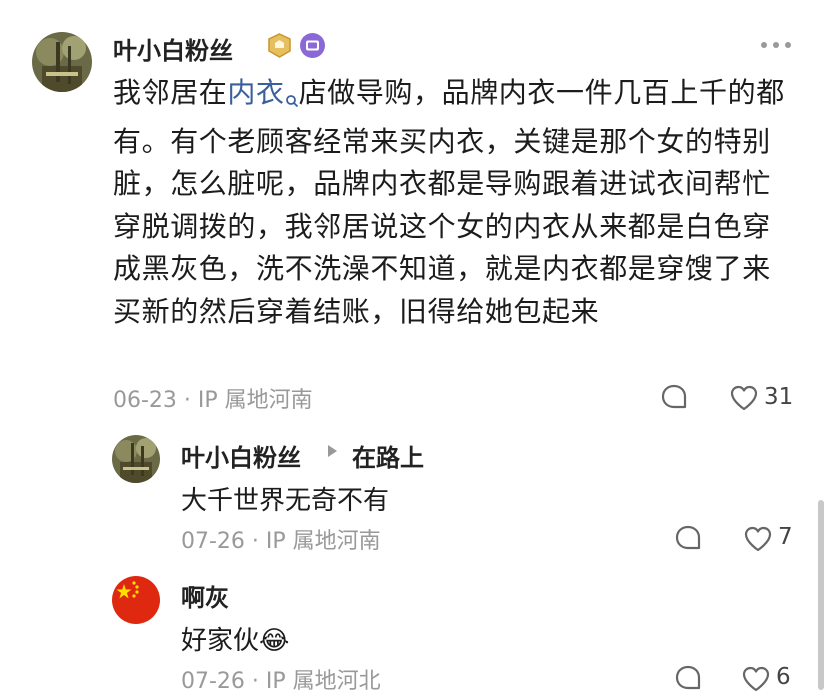  What do you see at coordinates (274, 641) in the screenshot?
I see `laugh-cry-emoji: 😂` at bounding box center [274, 641].